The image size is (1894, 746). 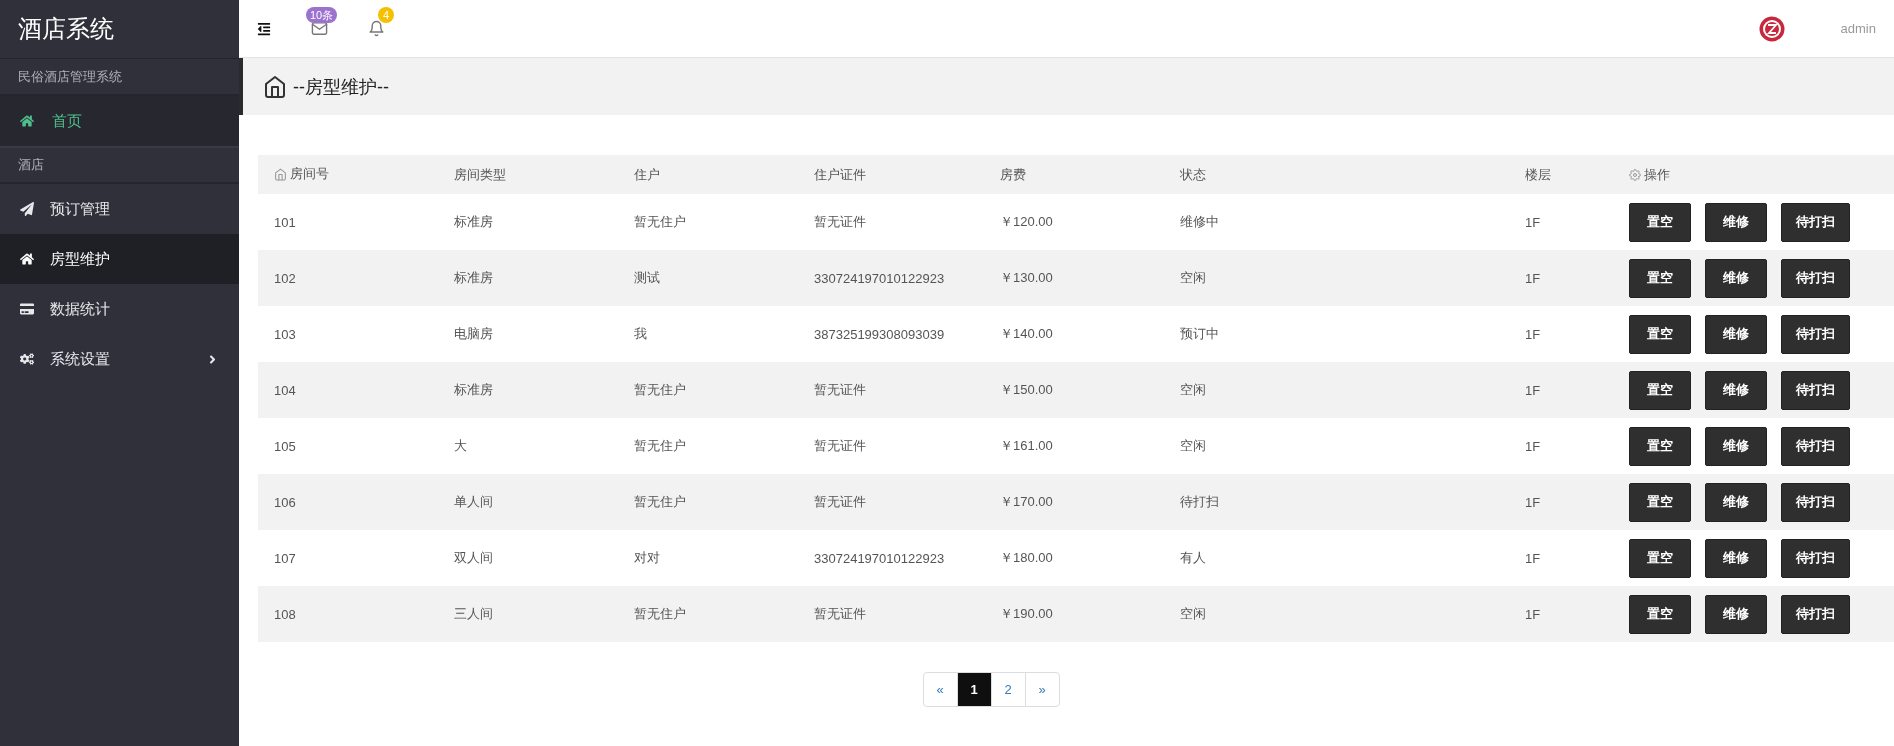 What do you see at coordinates (879, 334) in the screenshot?
I see `table-cell: 387325199308093039` at bounding box center [879, 334].